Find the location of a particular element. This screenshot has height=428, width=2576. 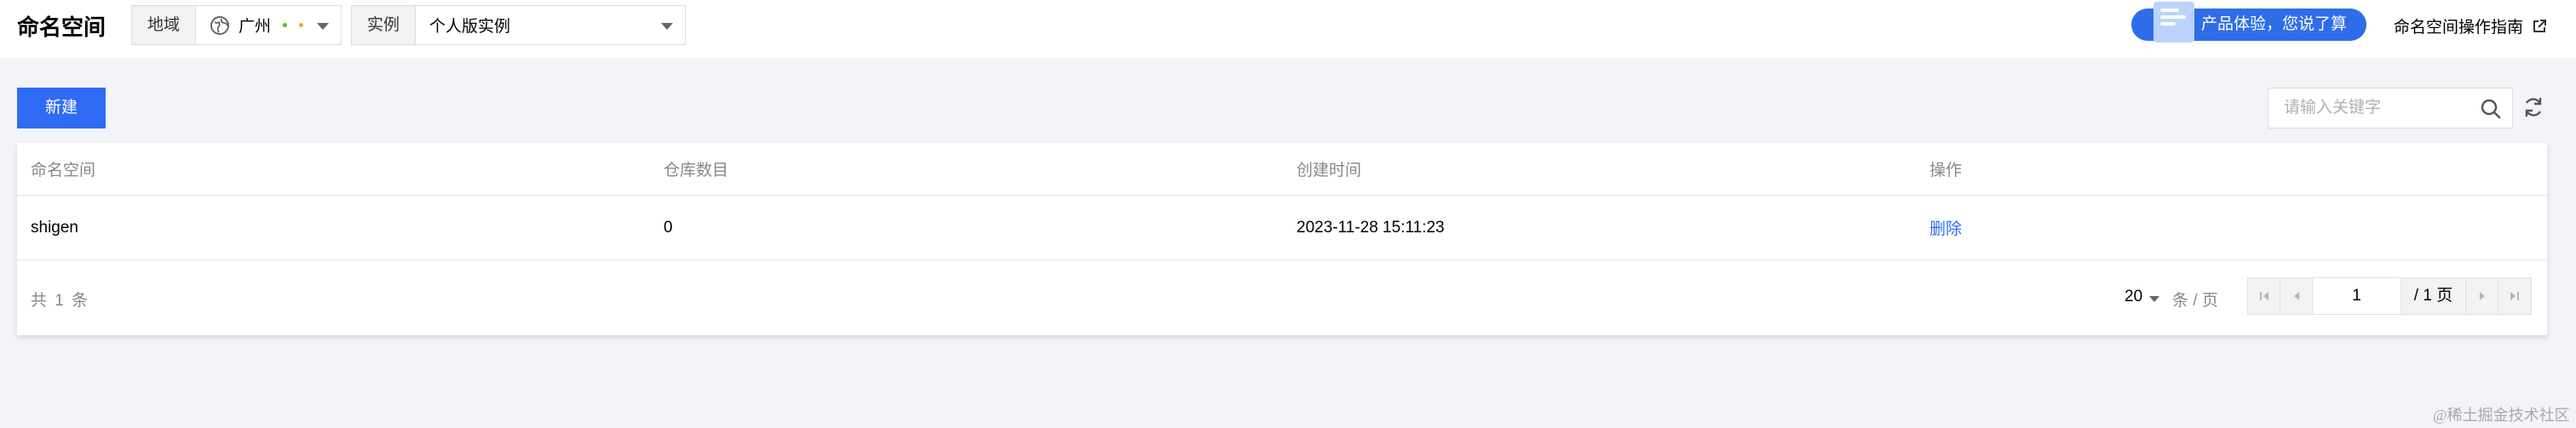

search-box is located at coordinates (2391, 108).